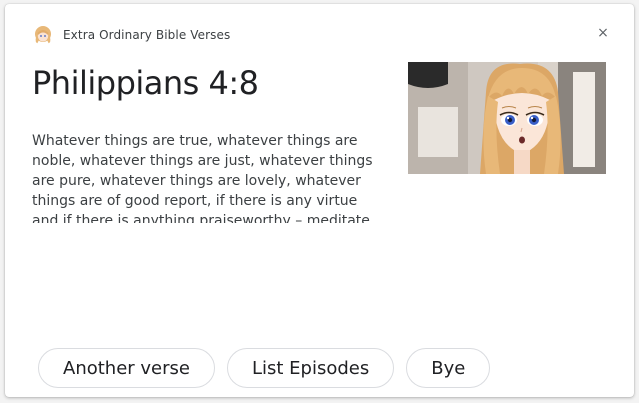  I want to click on app-name: Extra Ordinary Bible Verses, so click(147, 35).